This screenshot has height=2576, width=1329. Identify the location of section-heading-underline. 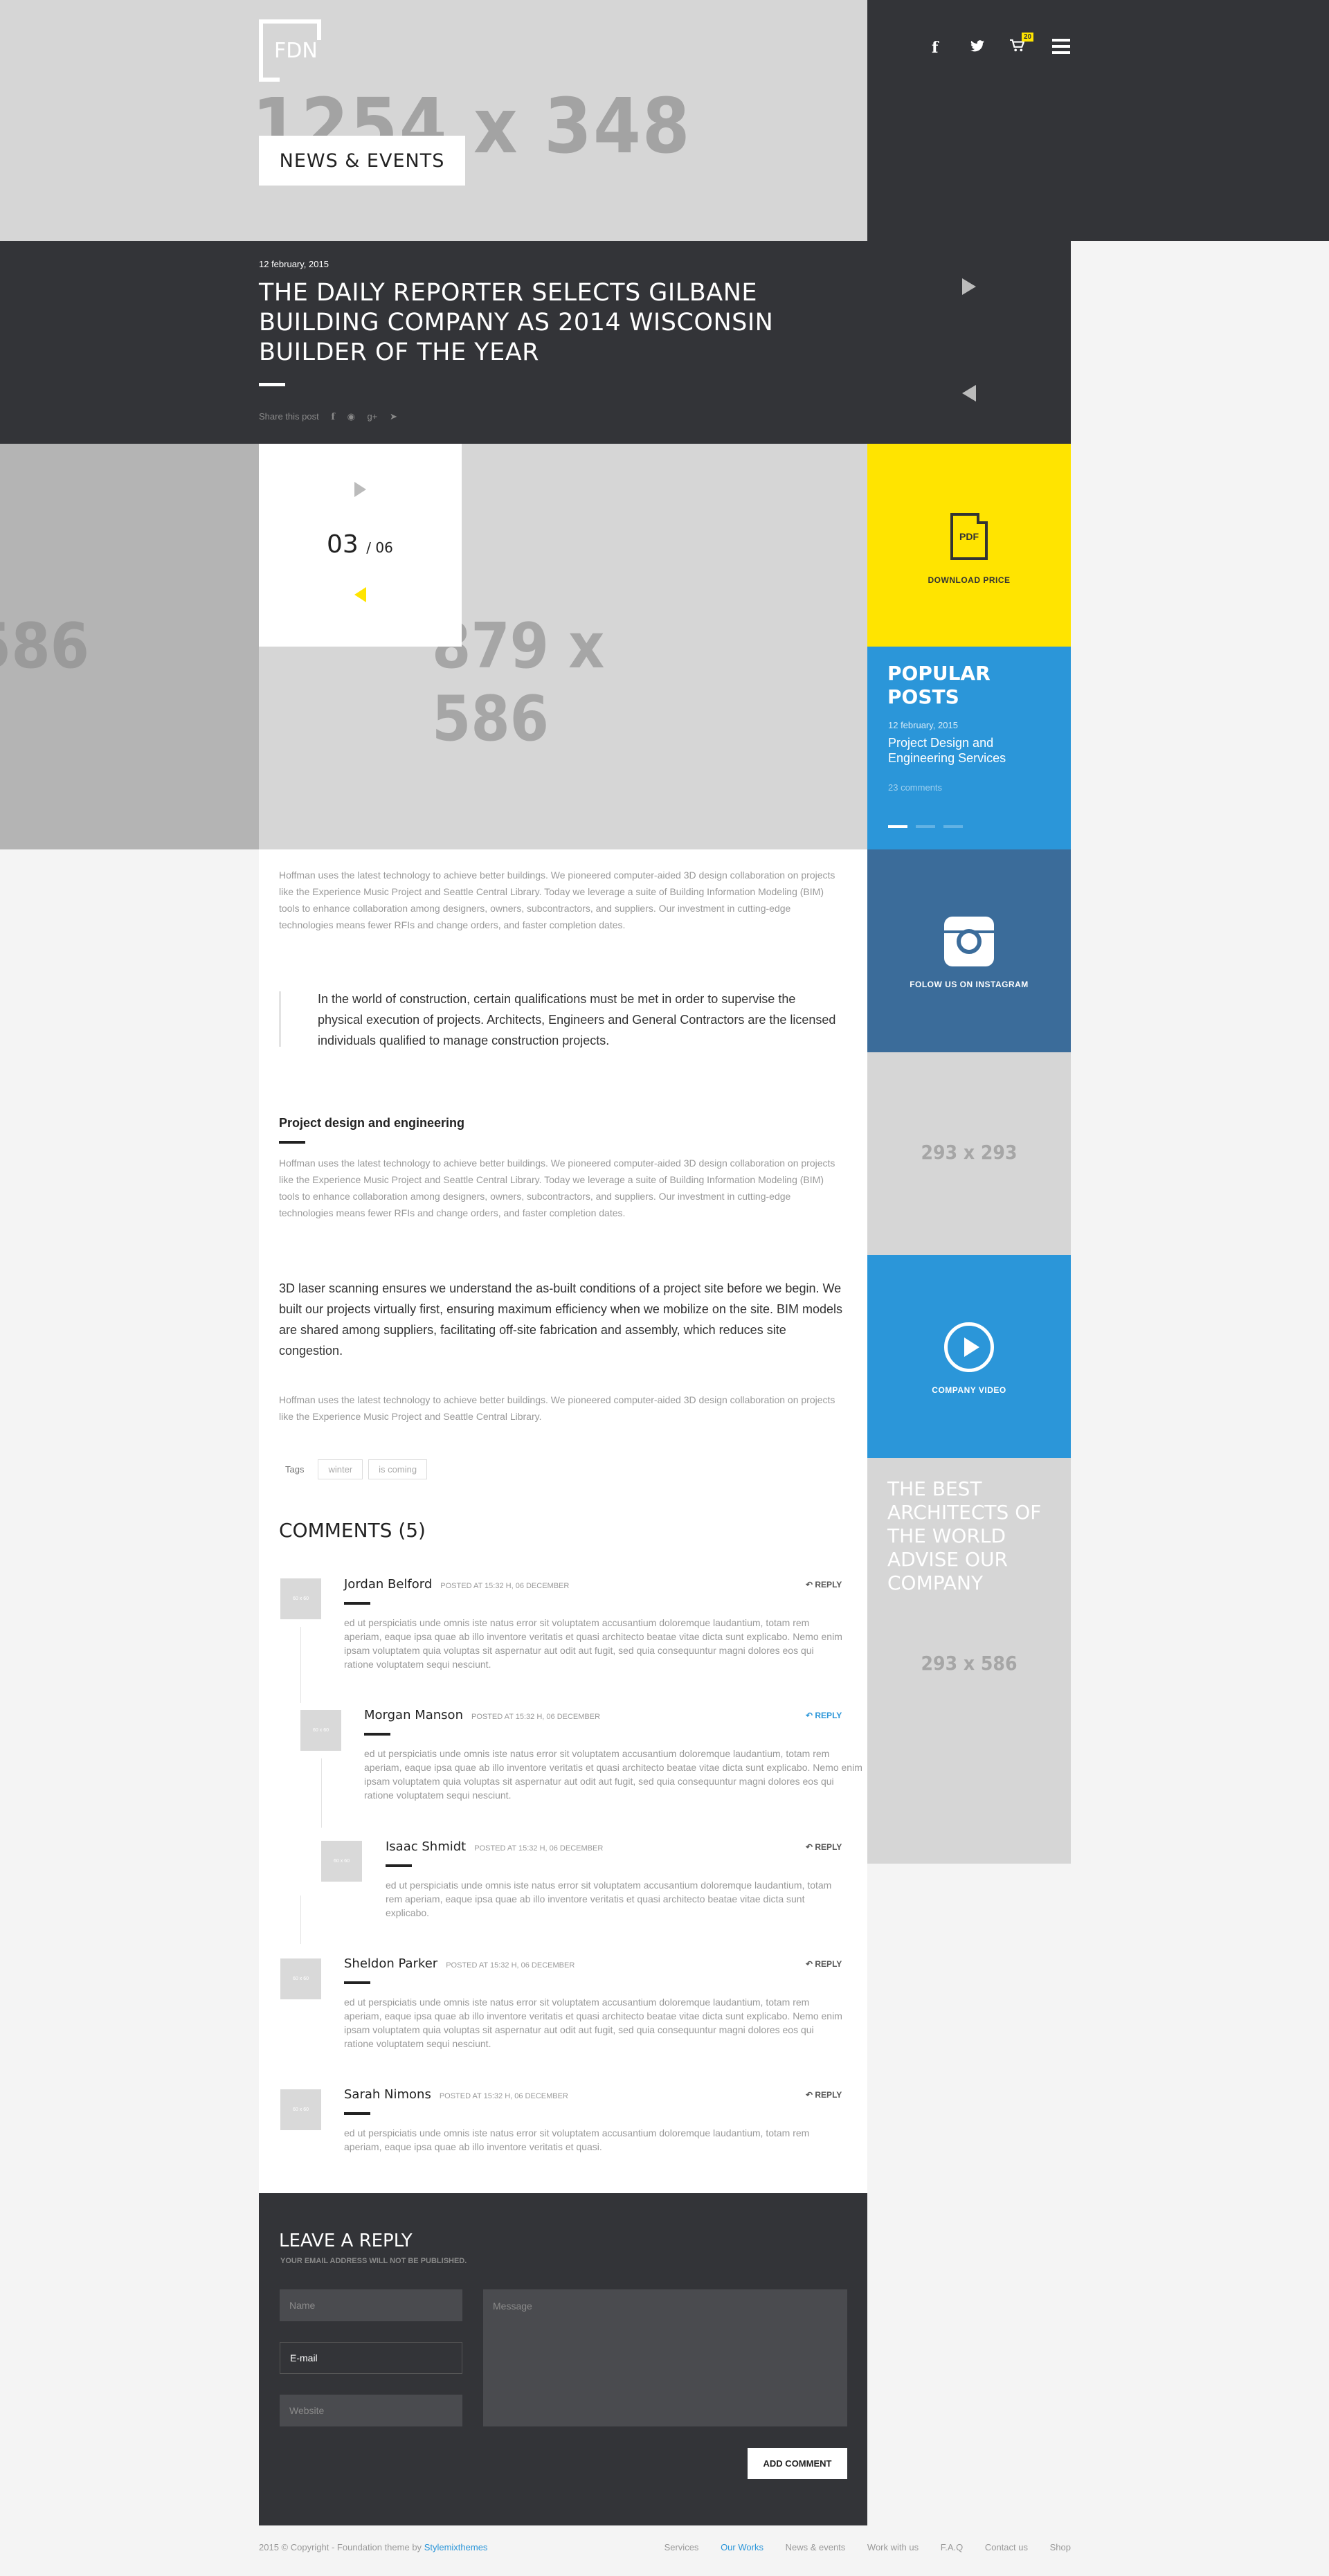
(292, 1142).